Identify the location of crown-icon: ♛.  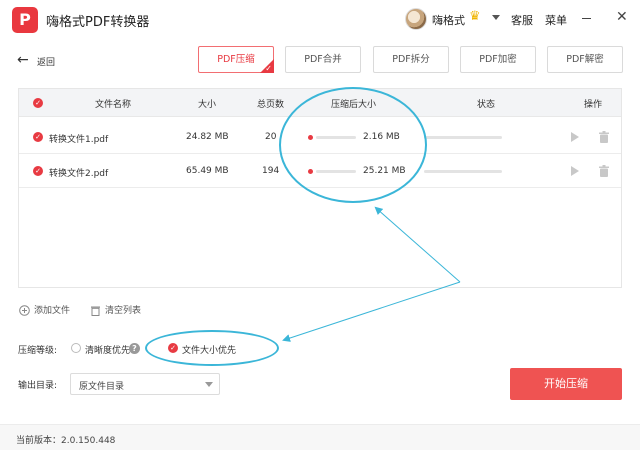
(475, 16).